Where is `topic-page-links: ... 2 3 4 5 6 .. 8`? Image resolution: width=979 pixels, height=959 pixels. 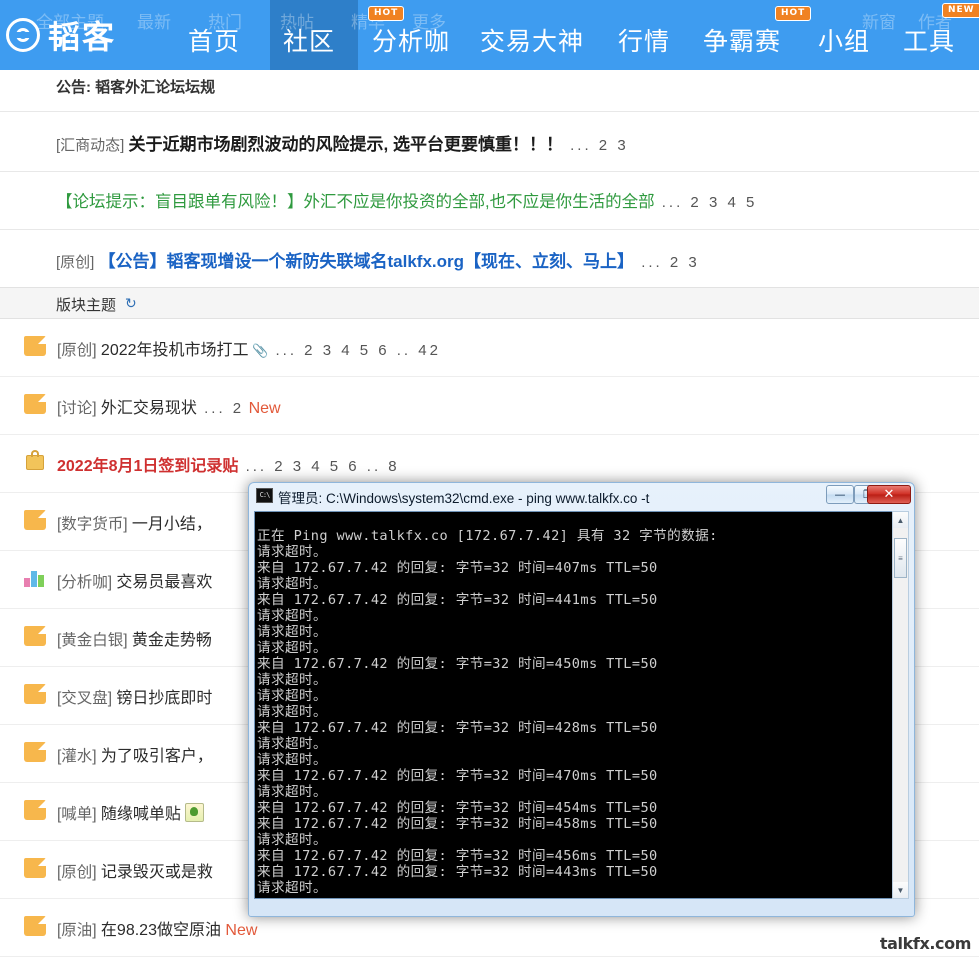 topic-page-links: ... 2 3 4 5 6 .. 8 is located at coordinates (318, 466).